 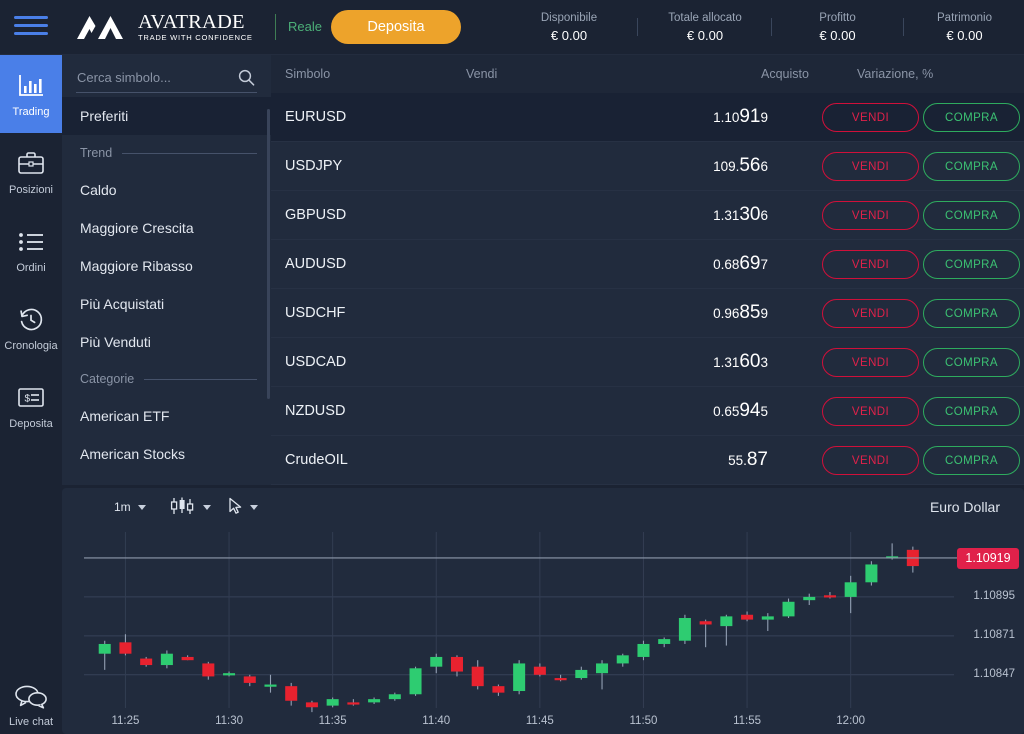 I want to click on cursor-tool-selector, so click(x=243, y=507).